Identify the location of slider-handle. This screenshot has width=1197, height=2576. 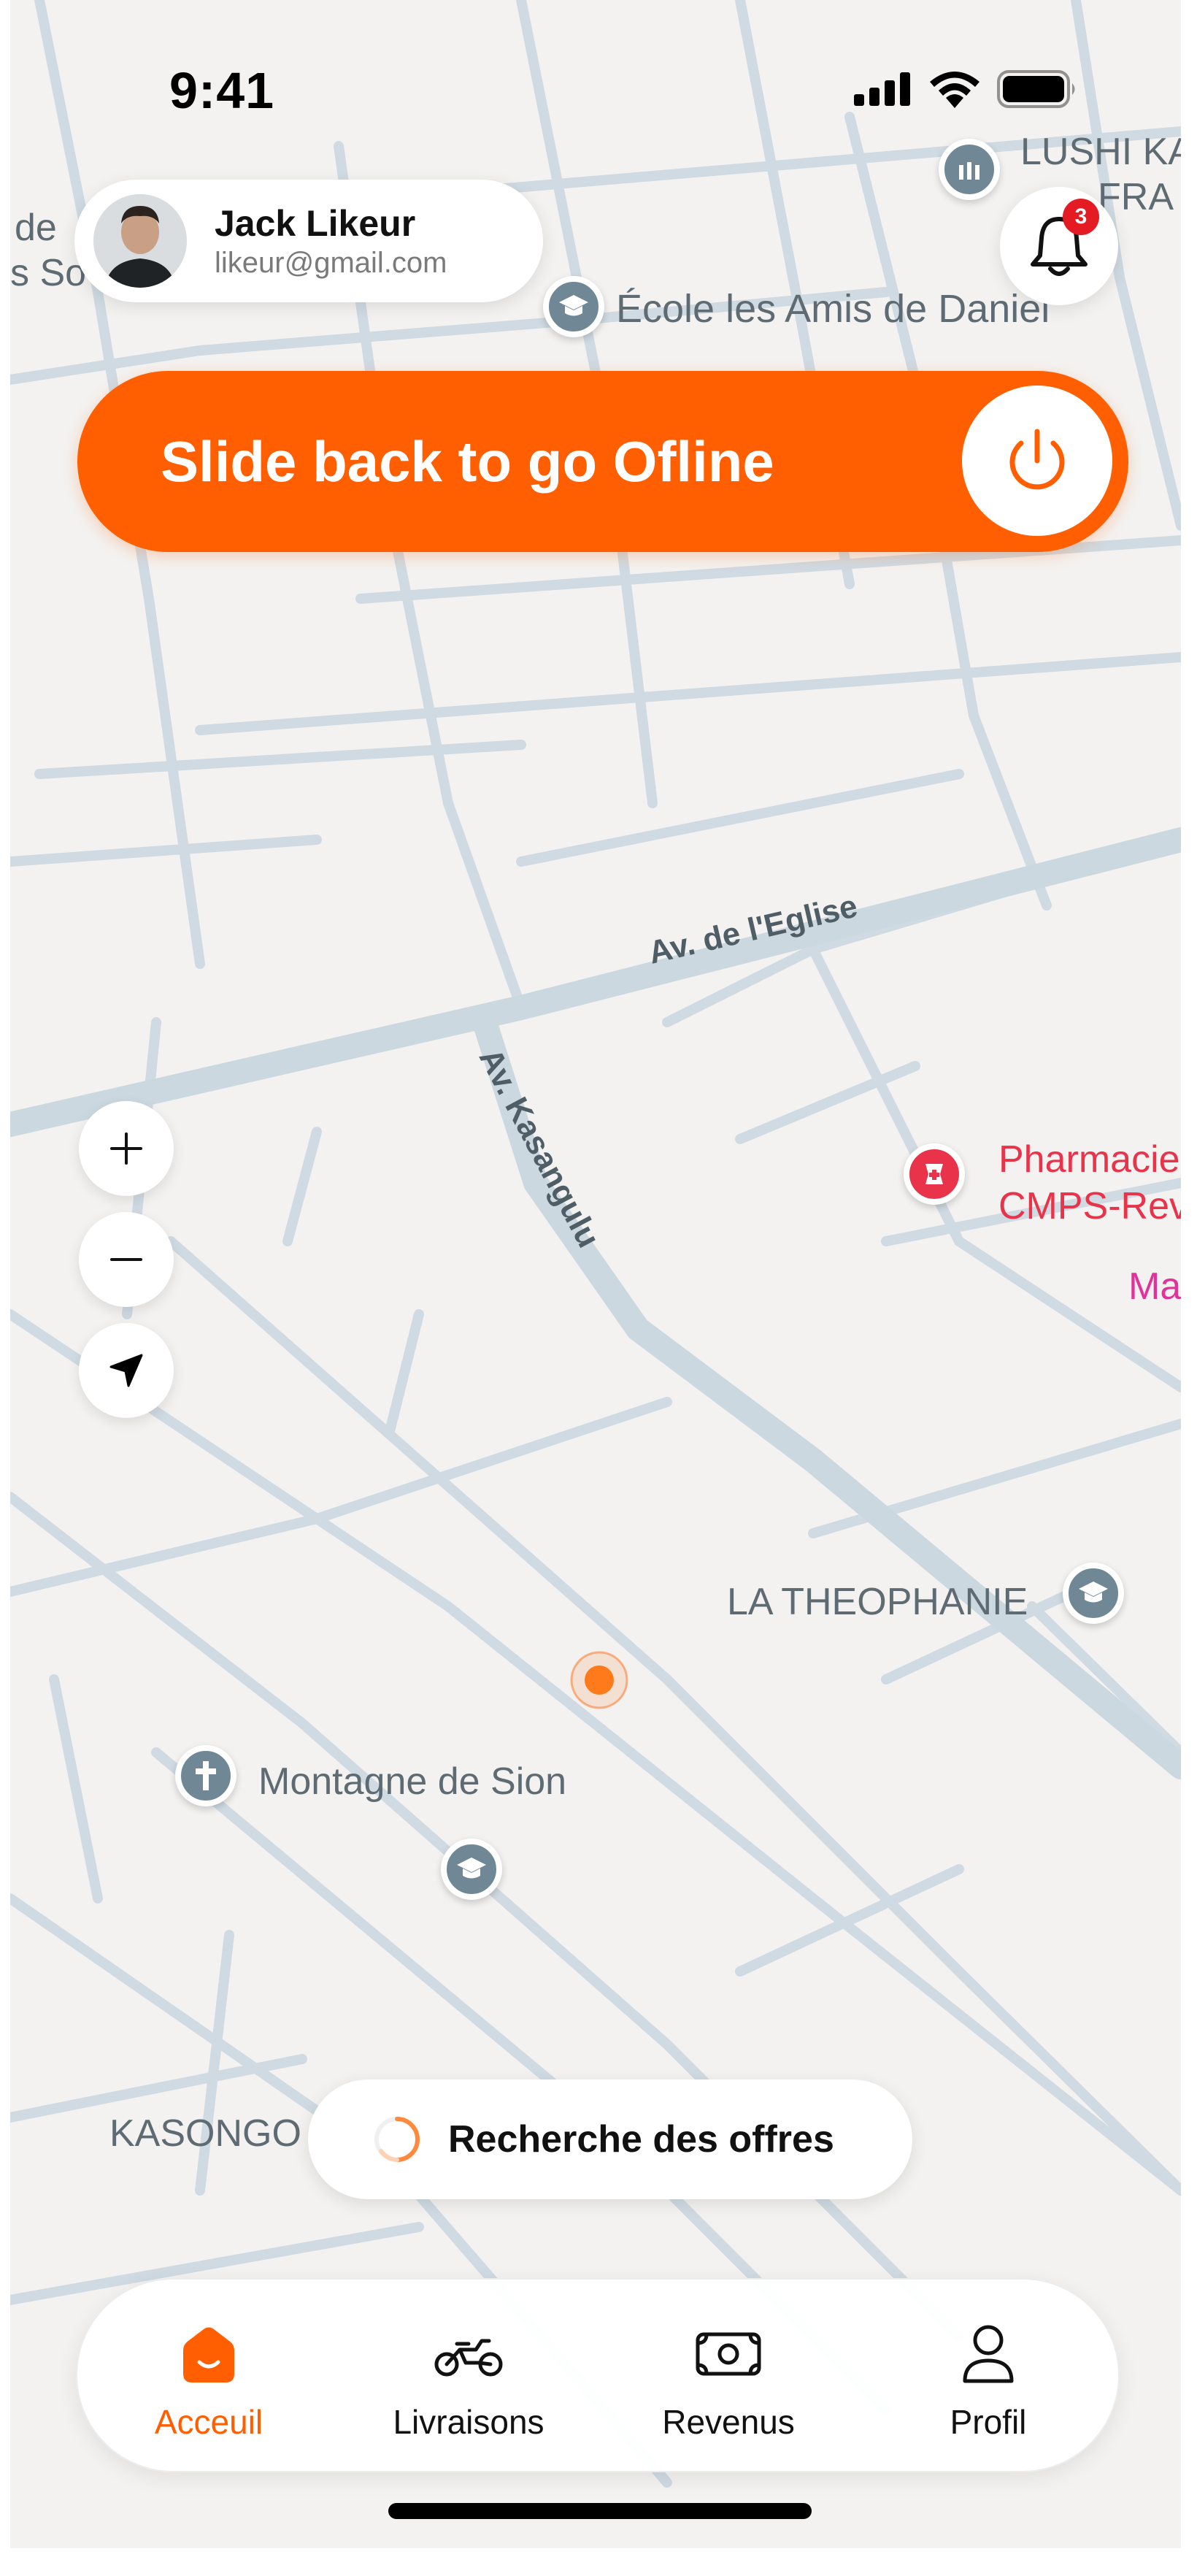
(1037, 461).